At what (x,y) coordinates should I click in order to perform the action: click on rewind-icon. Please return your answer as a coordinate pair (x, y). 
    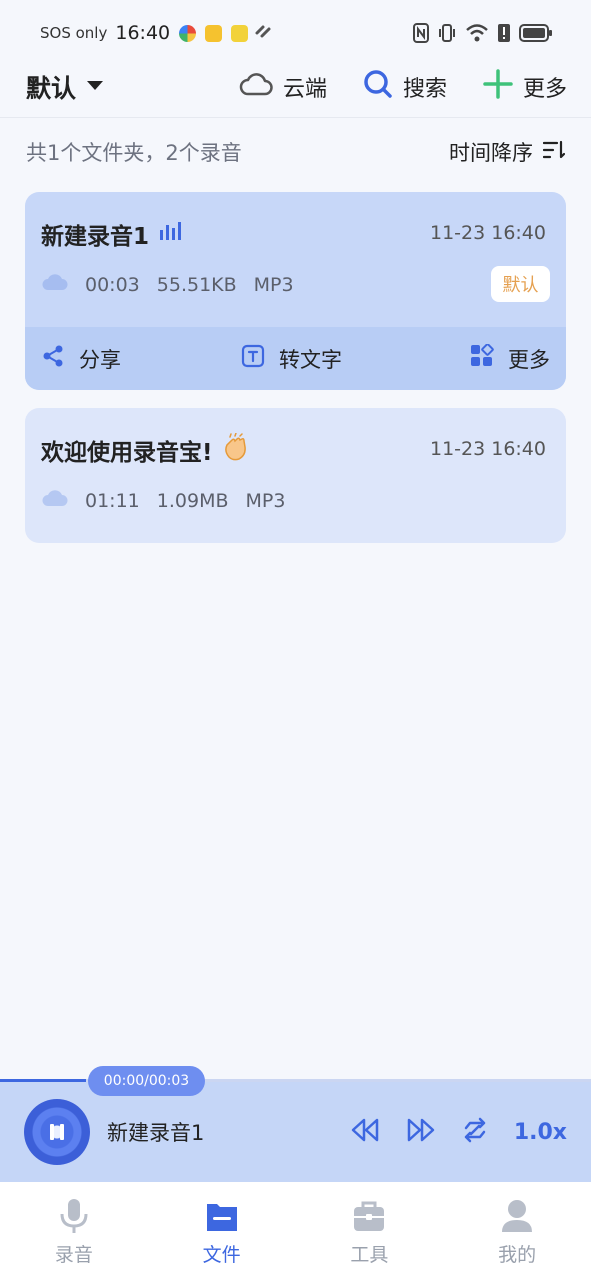
    Looking at the image, I should click on (365, 1130).